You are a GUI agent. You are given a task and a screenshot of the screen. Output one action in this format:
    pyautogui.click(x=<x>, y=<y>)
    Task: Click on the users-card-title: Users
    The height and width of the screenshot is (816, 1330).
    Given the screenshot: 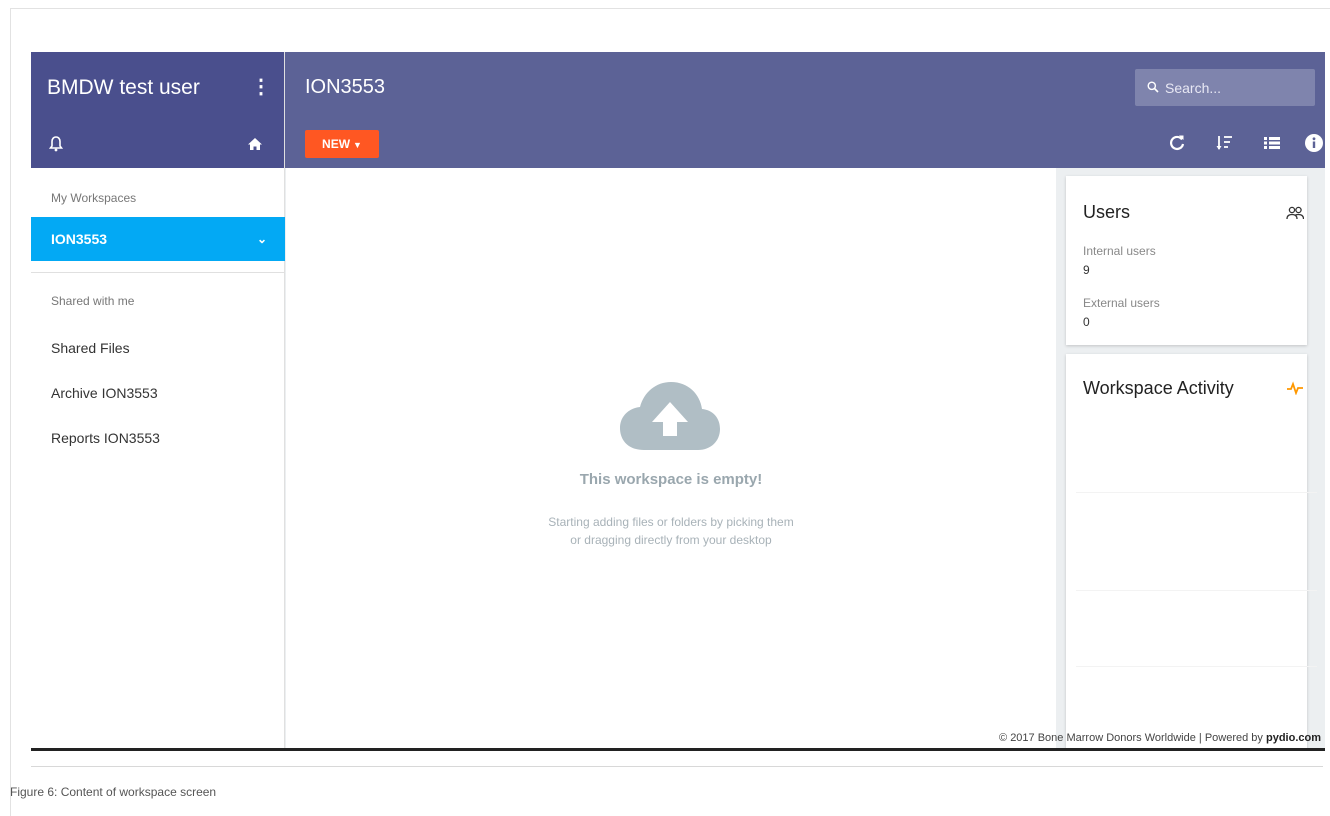 What is the action you would take?
    pyautogui.click(x=1107, y=212)
    